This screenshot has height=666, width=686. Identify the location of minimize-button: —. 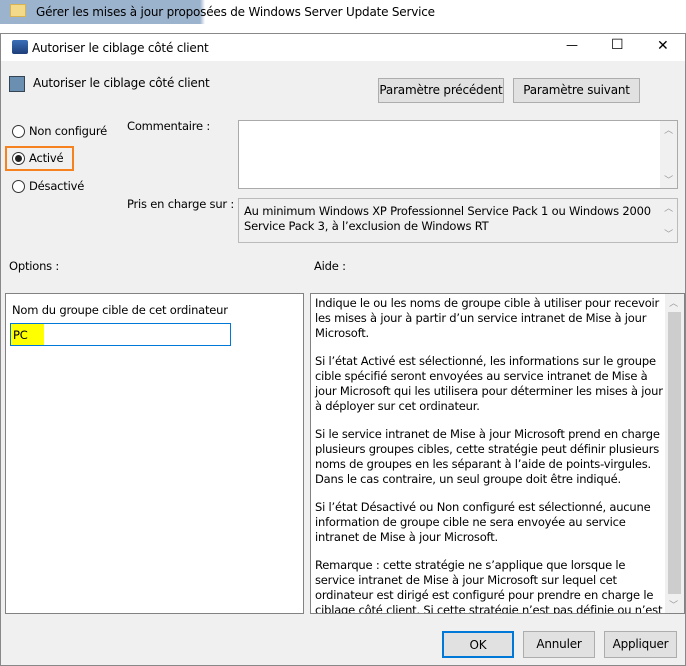
(572, 45).